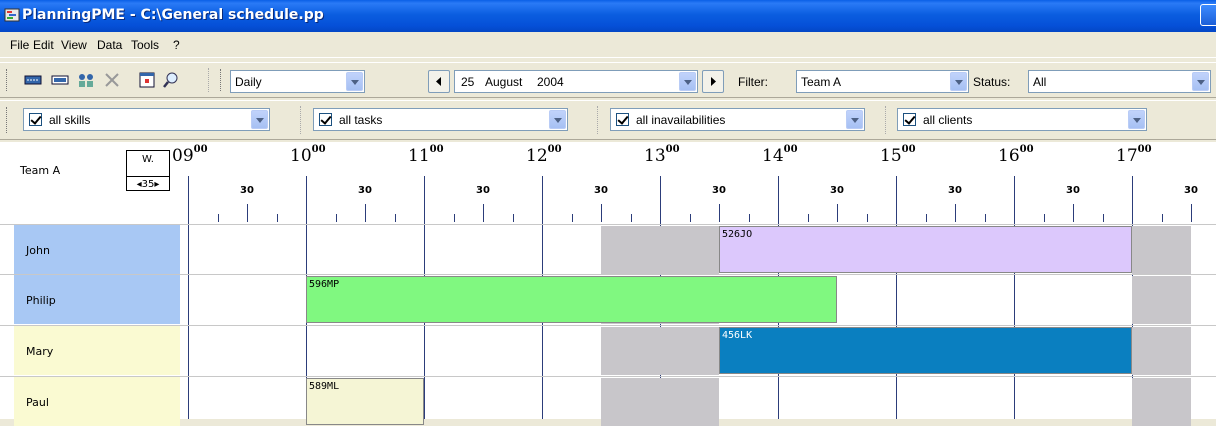 The width and height of the screenshot is (1216, 426). I want to click on resource-name: Paul, so click(37, 402).